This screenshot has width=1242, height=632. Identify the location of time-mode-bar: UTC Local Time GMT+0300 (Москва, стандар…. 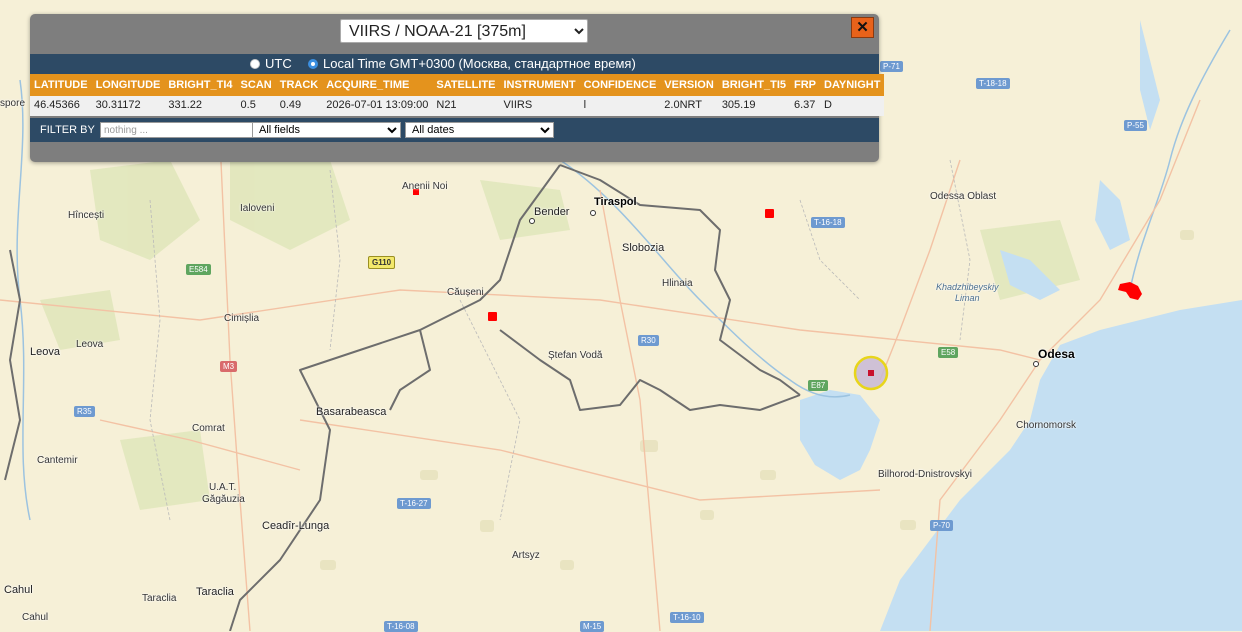
(454, 64).